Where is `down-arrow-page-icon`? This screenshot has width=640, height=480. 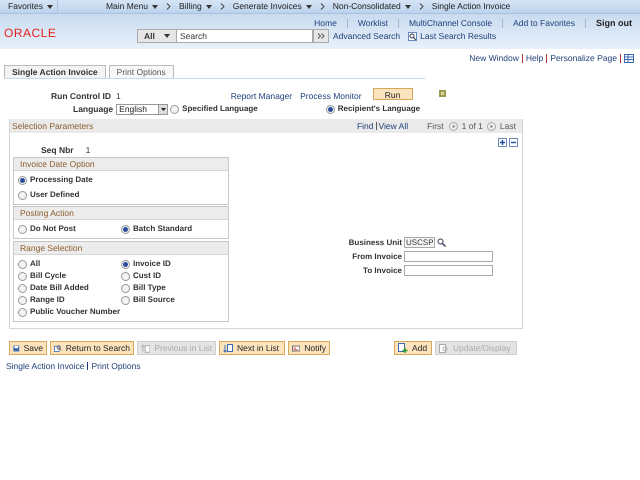 down-arrow-page-icon is located at coordinates (228, 348).